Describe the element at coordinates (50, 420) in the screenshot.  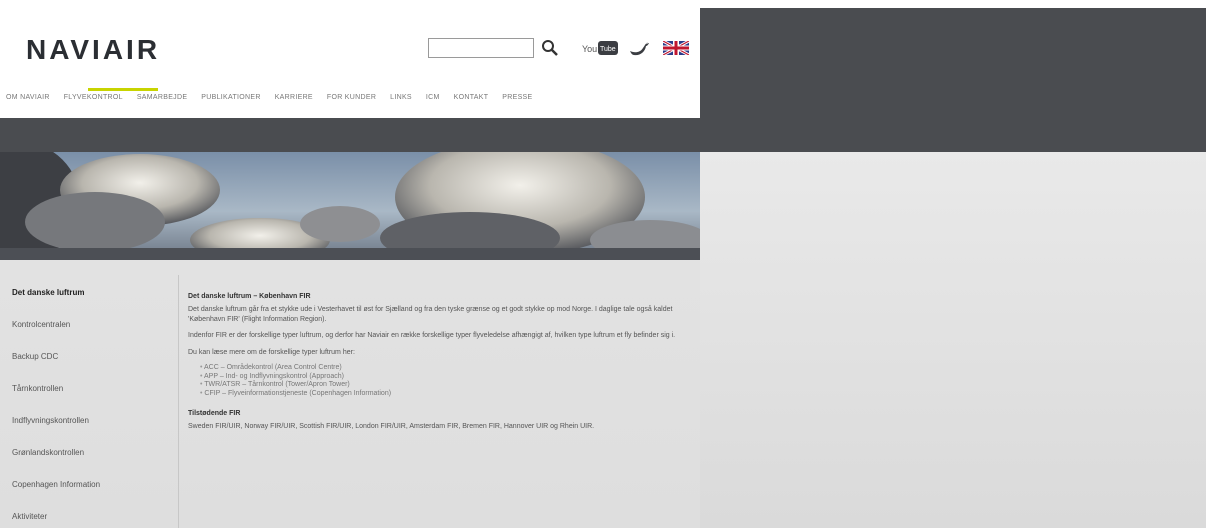
I see `sidebar-item-indflyvningskontrollen: Indflyvningskontrollen` at that location.